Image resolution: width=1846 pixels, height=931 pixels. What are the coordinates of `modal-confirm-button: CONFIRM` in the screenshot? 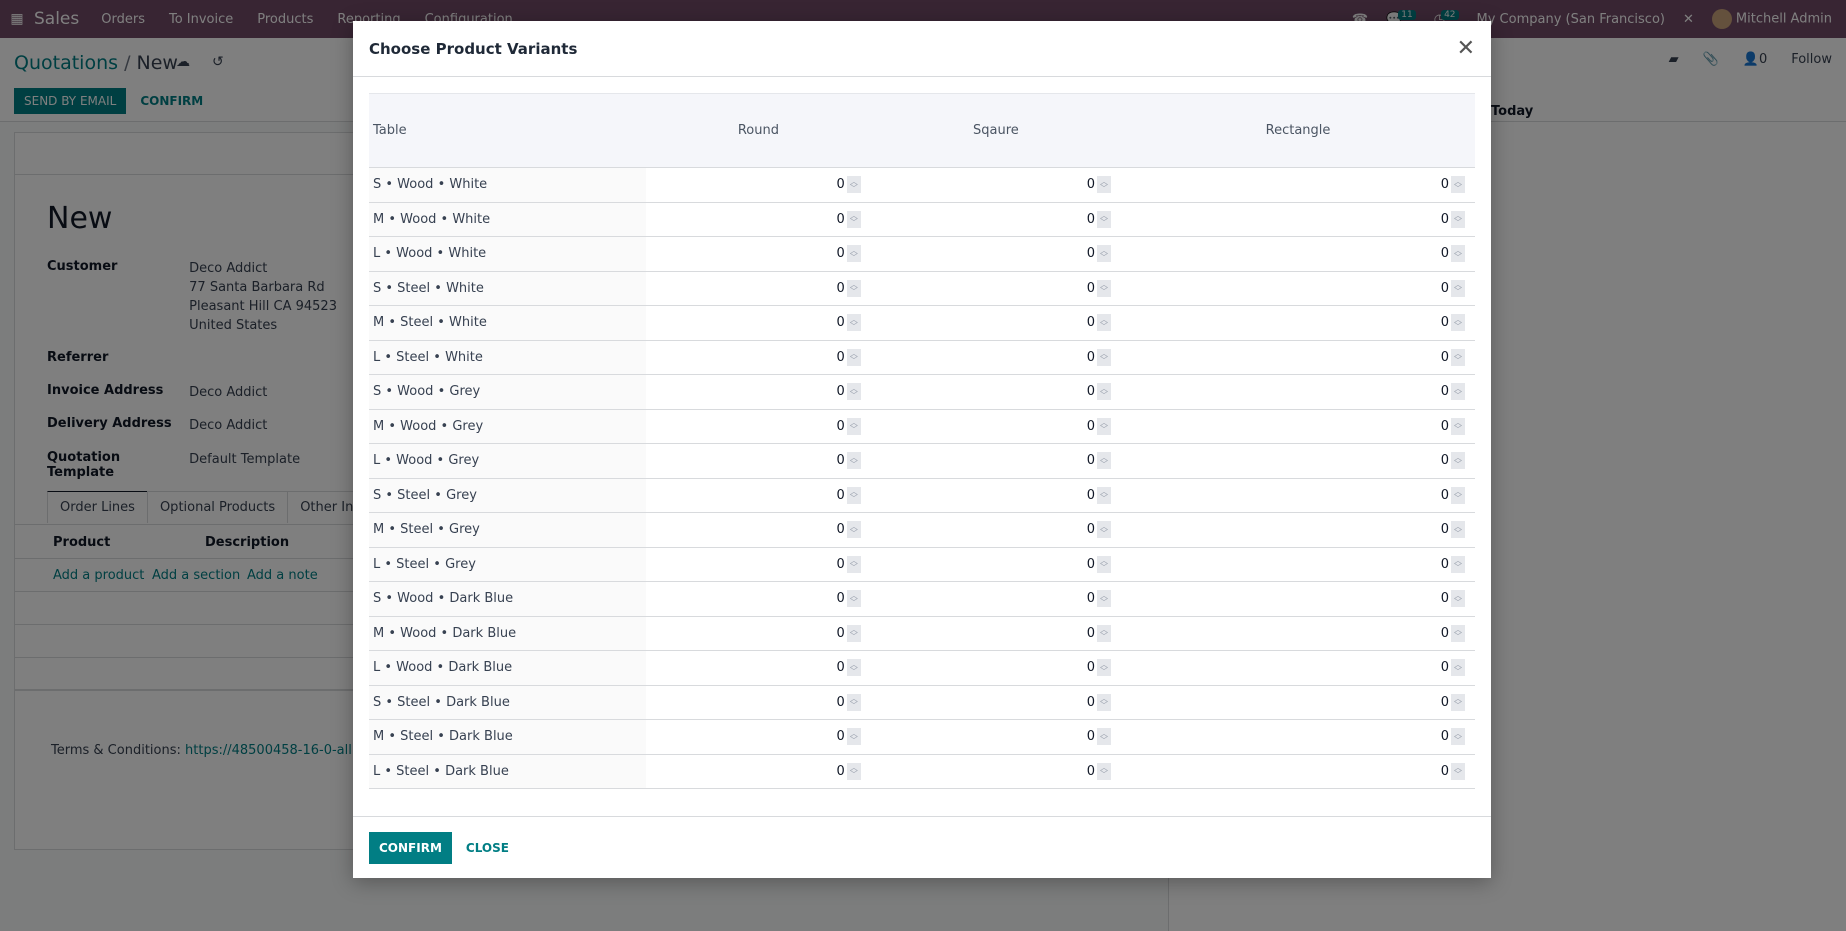 It's located at (410, 847).